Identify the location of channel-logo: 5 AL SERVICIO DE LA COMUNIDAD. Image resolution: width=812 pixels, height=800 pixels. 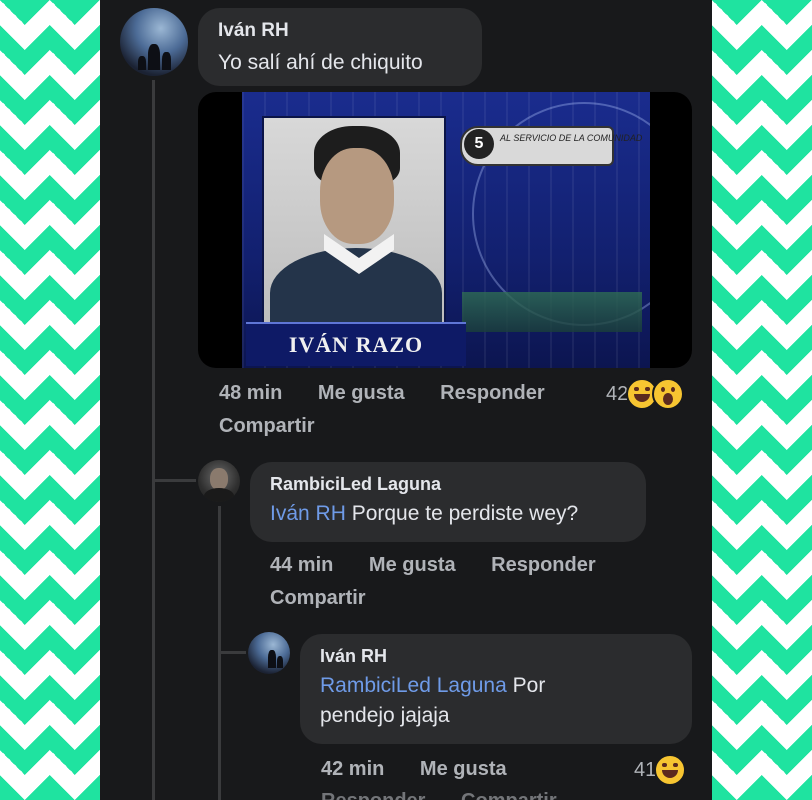
(551, 146).